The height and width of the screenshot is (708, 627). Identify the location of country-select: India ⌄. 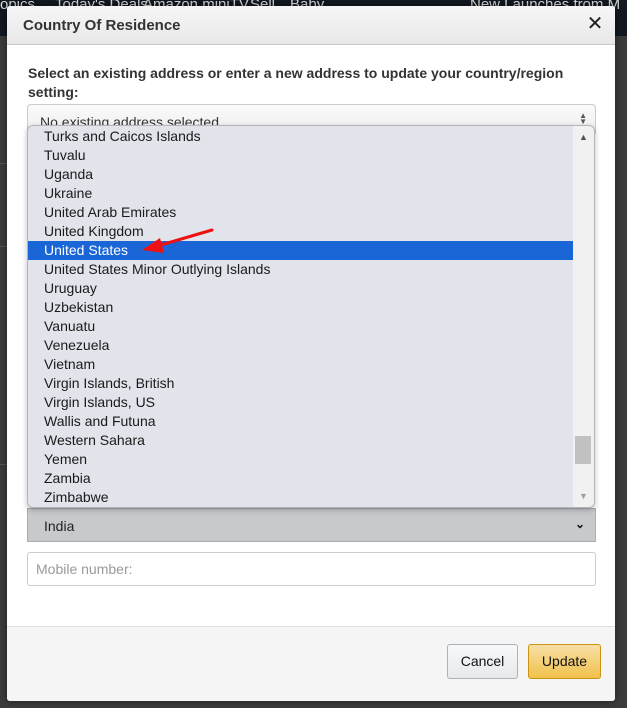
(311, 525).